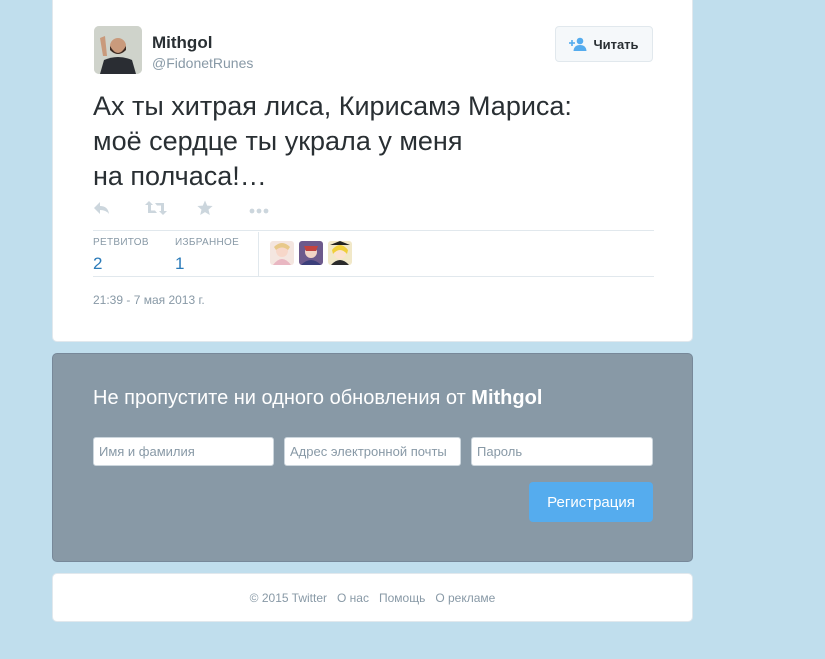 The width and height of the screenshot is (825, 659). I want to click on favorites-label: ИЗБРАННОЕ, so click(207, 242).